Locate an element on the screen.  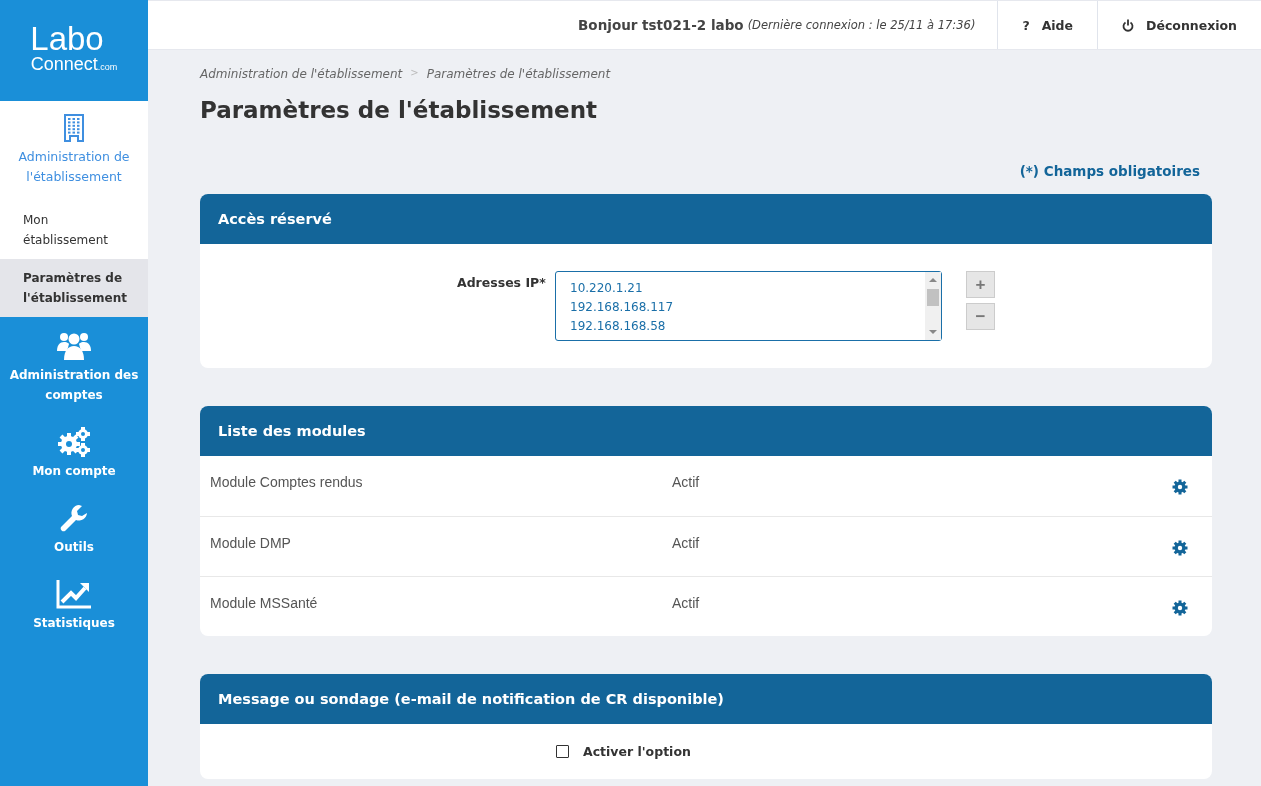
breadcrumb-link: Administration de l'établissement is located at coordinates (301, 74).